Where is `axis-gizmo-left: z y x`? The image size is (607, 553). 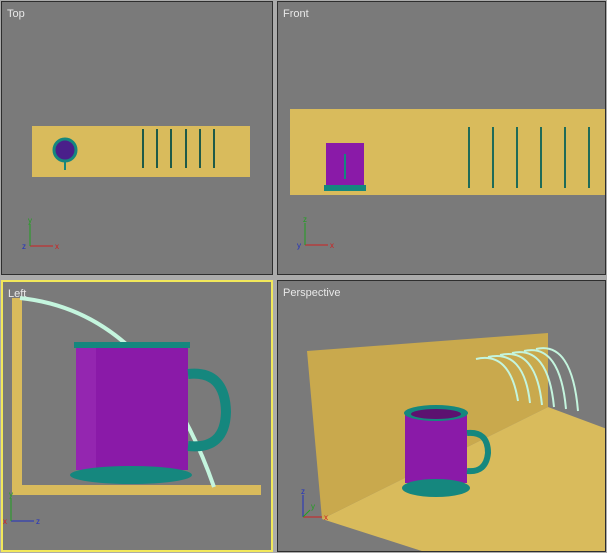 axis-gizmo-left: z y x is located at coordinates (21, 508).